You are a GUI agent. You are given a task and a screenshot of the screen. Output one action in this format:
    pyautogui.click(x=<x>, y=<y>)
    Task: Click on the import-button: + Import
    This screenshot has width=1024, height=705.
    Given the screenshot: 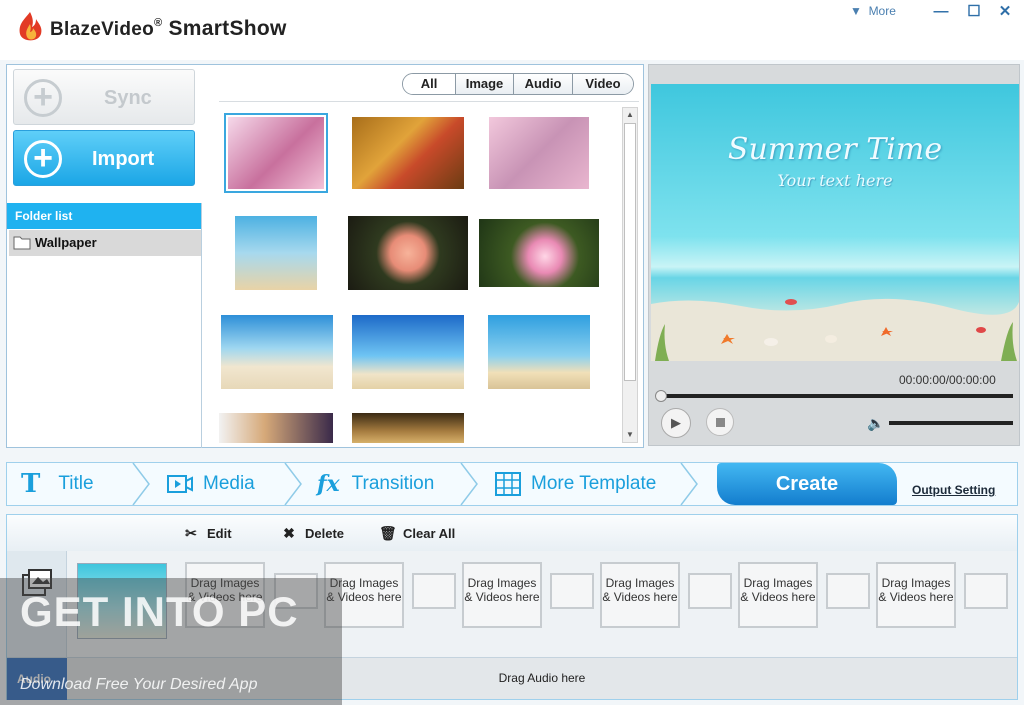 What is the action you would take?
    pyautogui.click(x=104, y=158)
    